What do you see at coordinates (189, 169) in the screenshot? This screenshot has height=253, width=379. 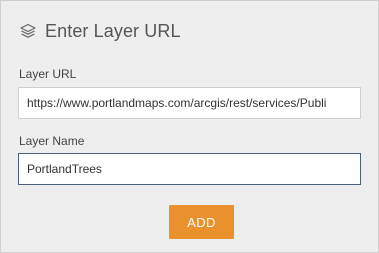 I see `layer-name-input` at bounding box center [189, 169].